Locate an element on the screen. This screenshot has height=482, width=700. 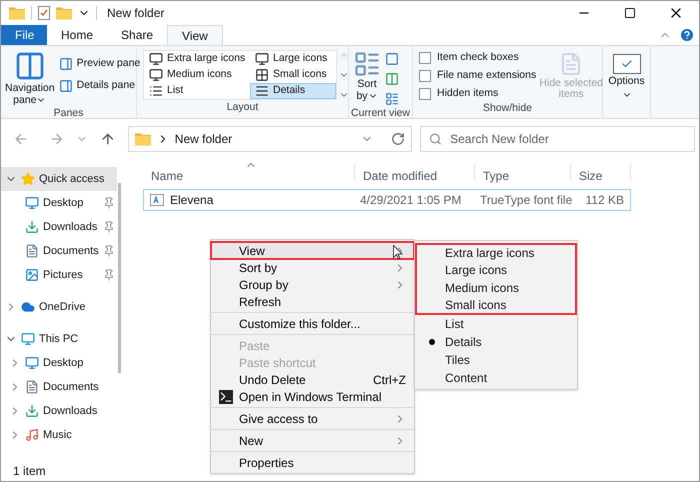
group-label: Layout is located at coordinates (243, 108).